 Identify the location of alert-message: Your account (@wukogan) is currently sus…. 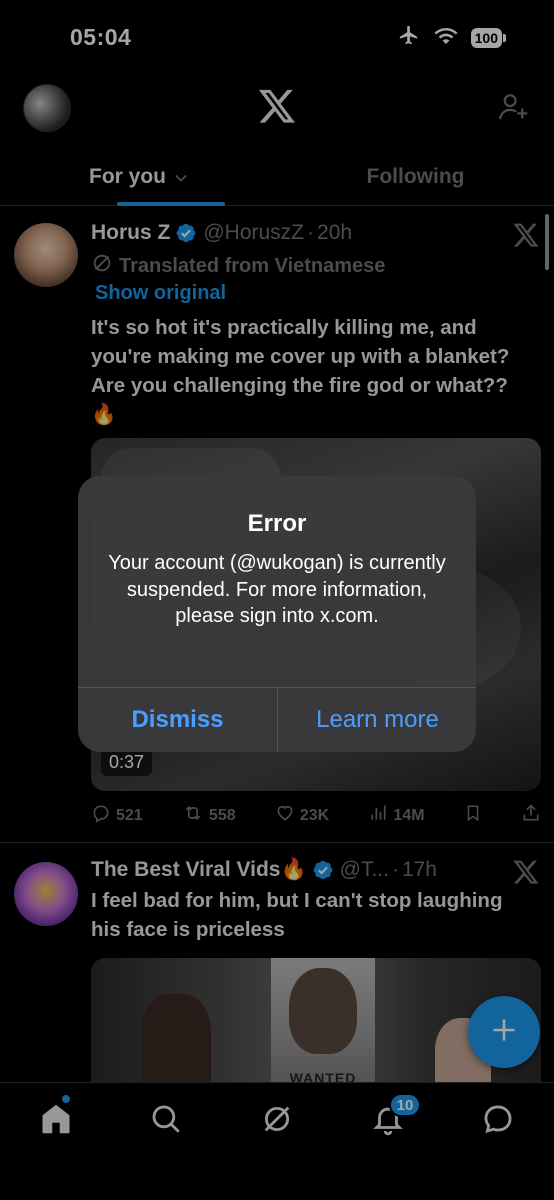
(277, 589).